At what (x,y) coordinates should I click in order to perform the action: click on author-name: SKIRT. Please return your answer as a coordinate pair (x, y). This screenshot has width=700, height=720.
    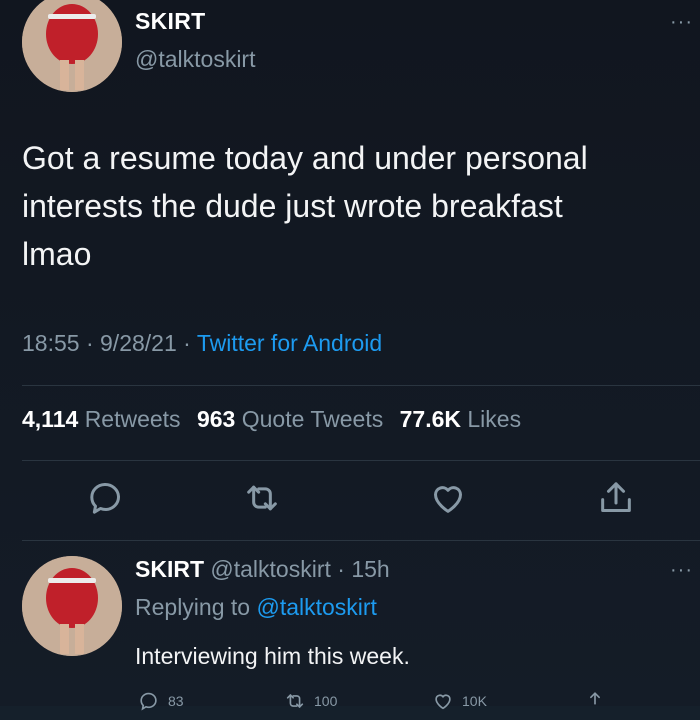
    Looking at the image, I should click on (170, 21).